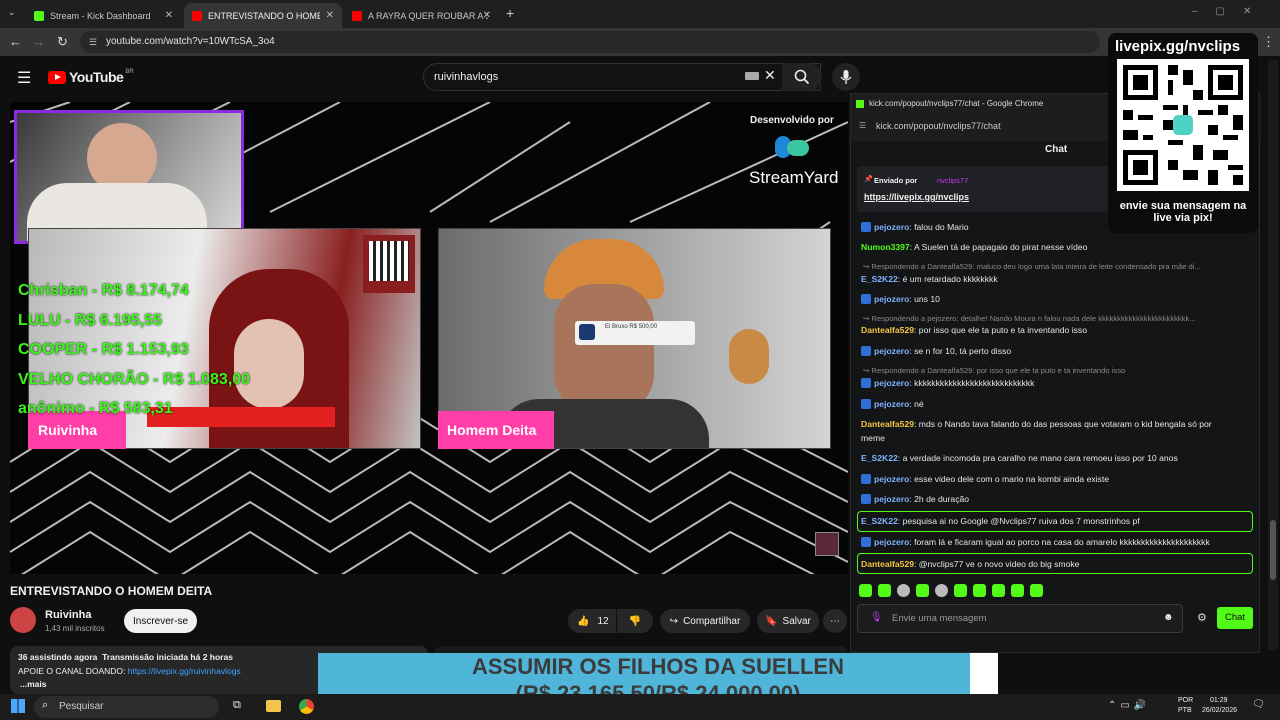  What do you see at coordinates (68, 615) in the screenshot?
I see `channel-name: Ruivinha` at bounding box center [68, 615].